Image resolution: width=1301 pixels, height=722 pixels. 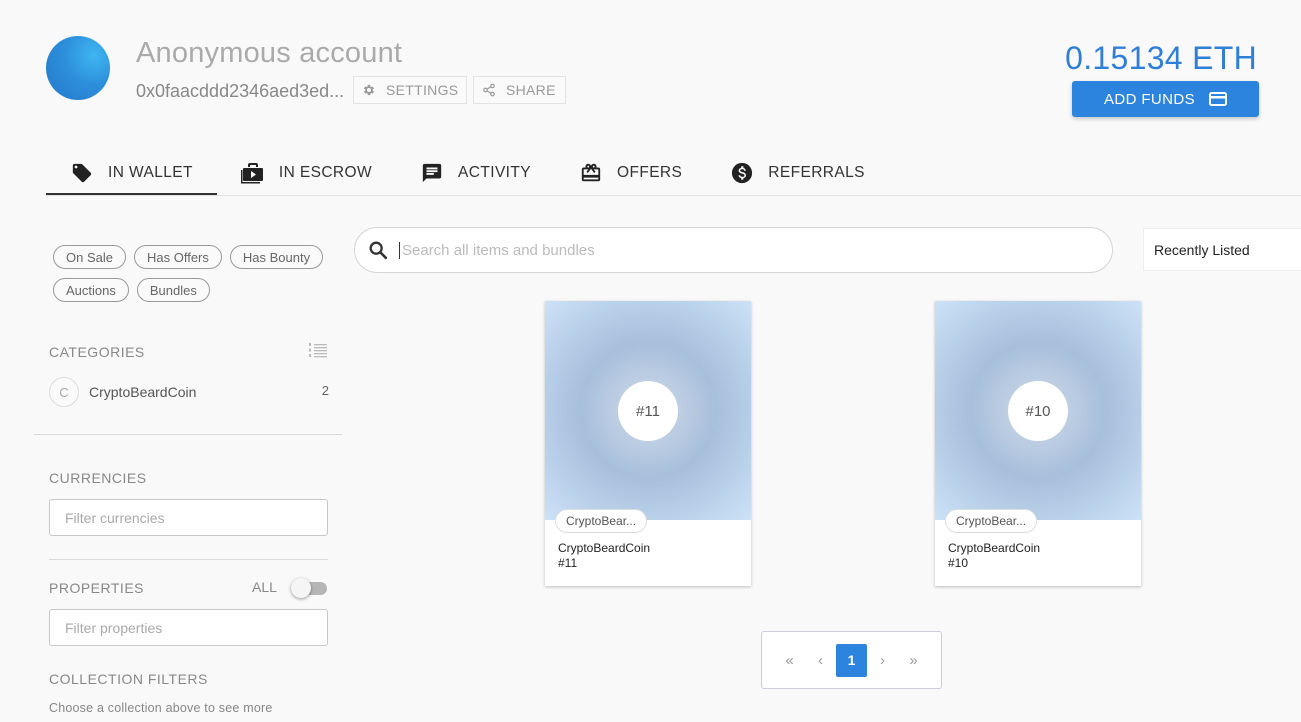 I want to click on categories-title: CATEGORIES, so click(x=97, y=352).